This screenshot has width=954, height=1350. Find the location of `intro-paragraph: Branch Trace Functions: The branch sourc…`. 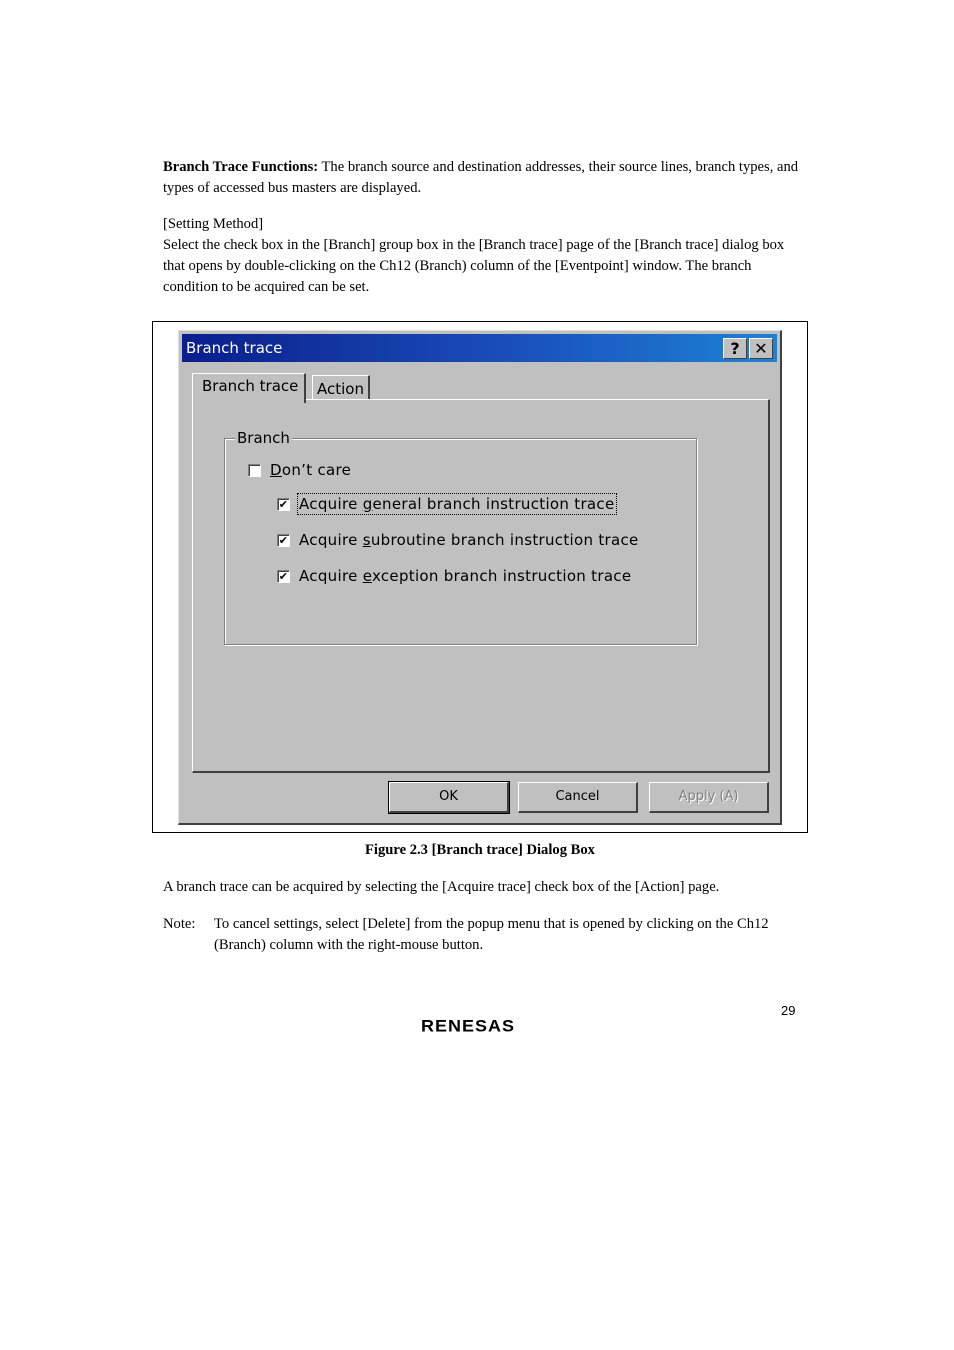

intro-paragraph: Branch Trace Functions: The branch sourc… is located at coordinates (483, 178).